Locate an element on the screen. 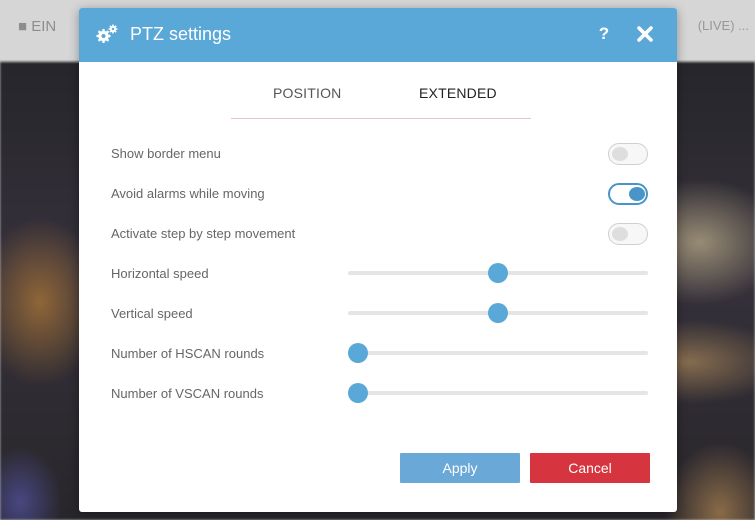 This screenshot has height=520, width=755. help-button: ? is located at coordinates (604, 34).